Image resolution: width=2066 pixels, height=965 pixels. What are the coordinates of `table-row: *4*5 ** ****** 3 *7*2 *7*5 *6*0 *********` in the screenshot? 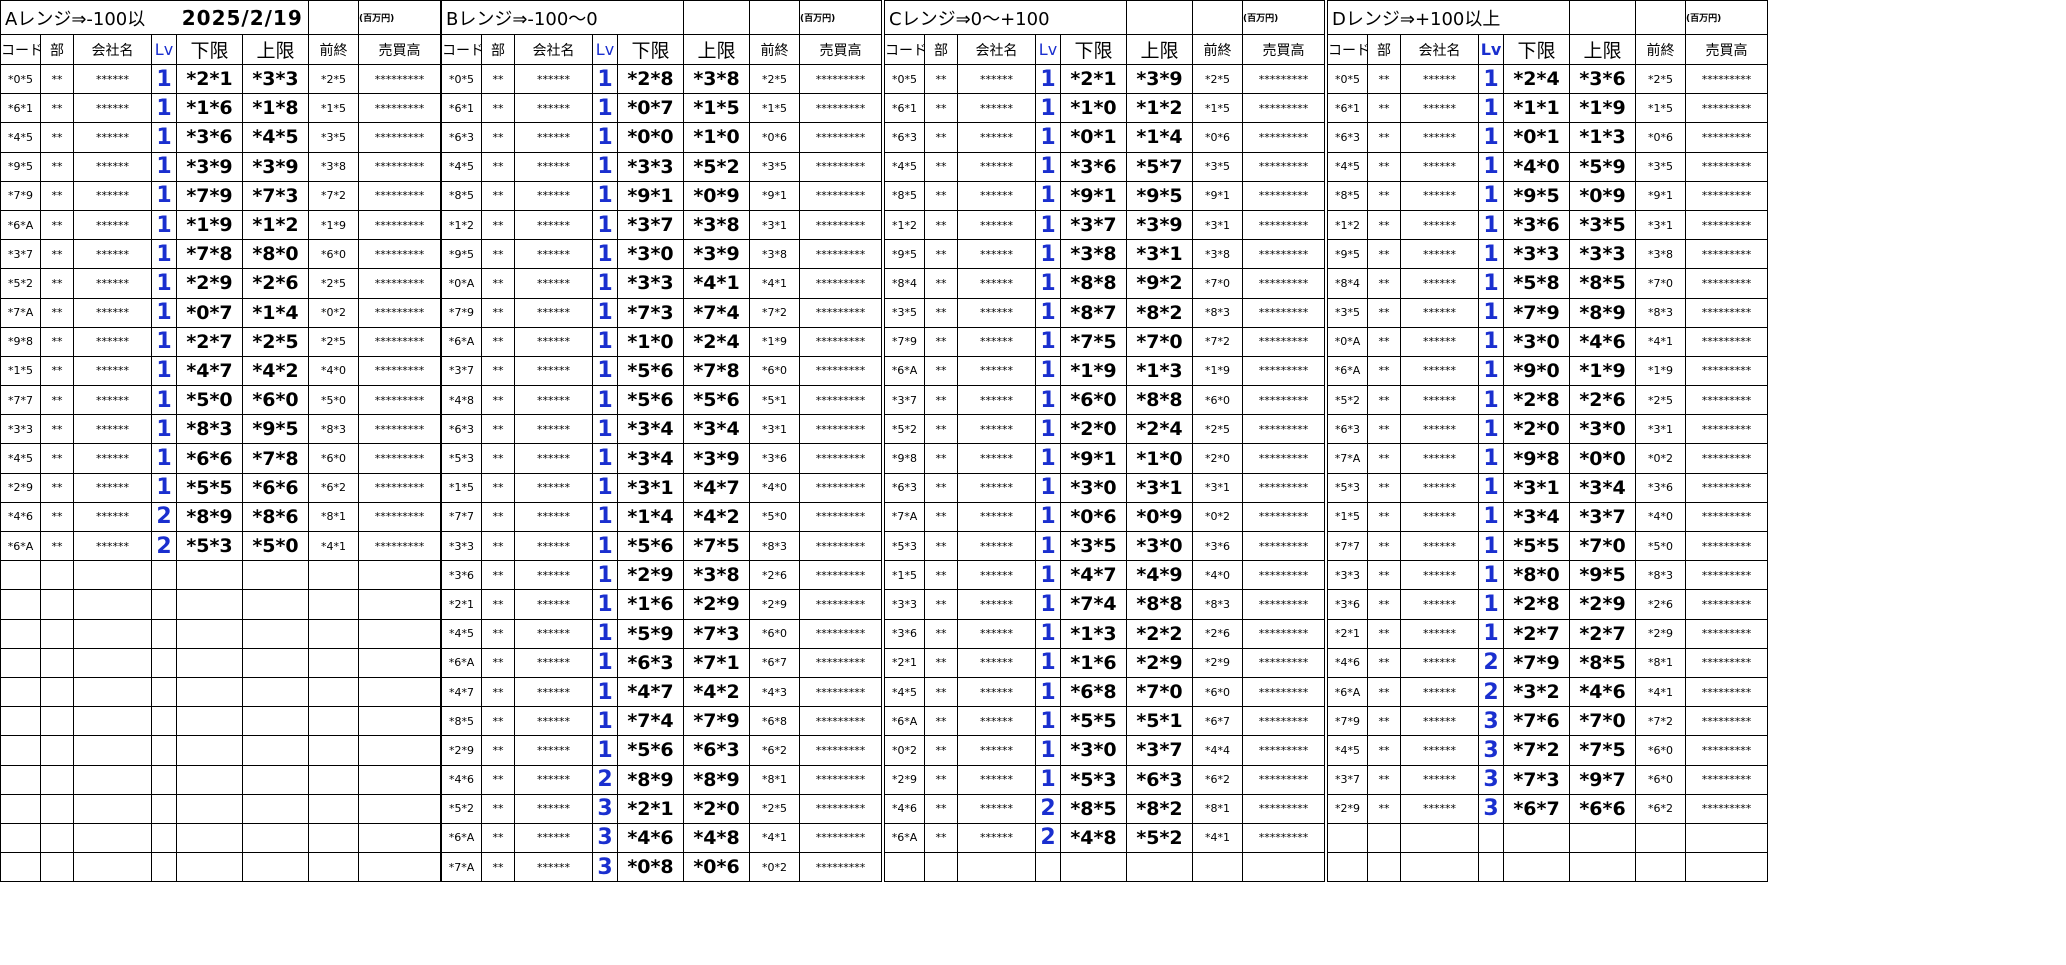 It's located at (1548, 750).